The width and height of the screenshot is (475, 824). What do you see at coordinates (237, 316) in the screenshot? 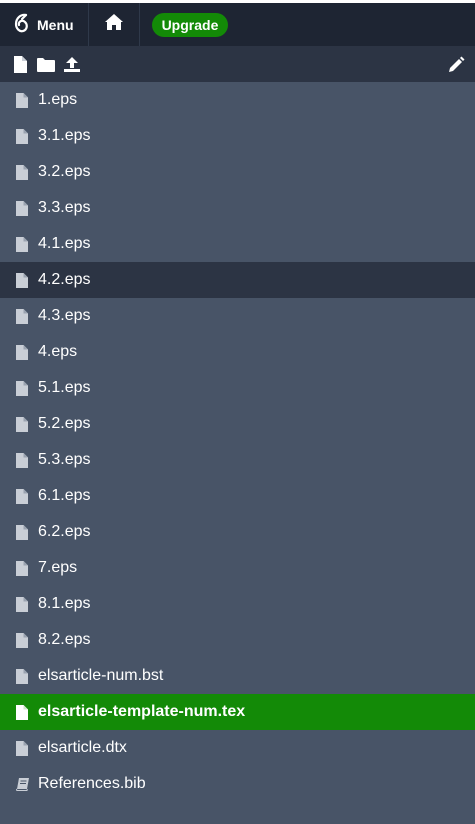
I see `file-tree-item: 4.3.eps` at bounding box center [237, 316].